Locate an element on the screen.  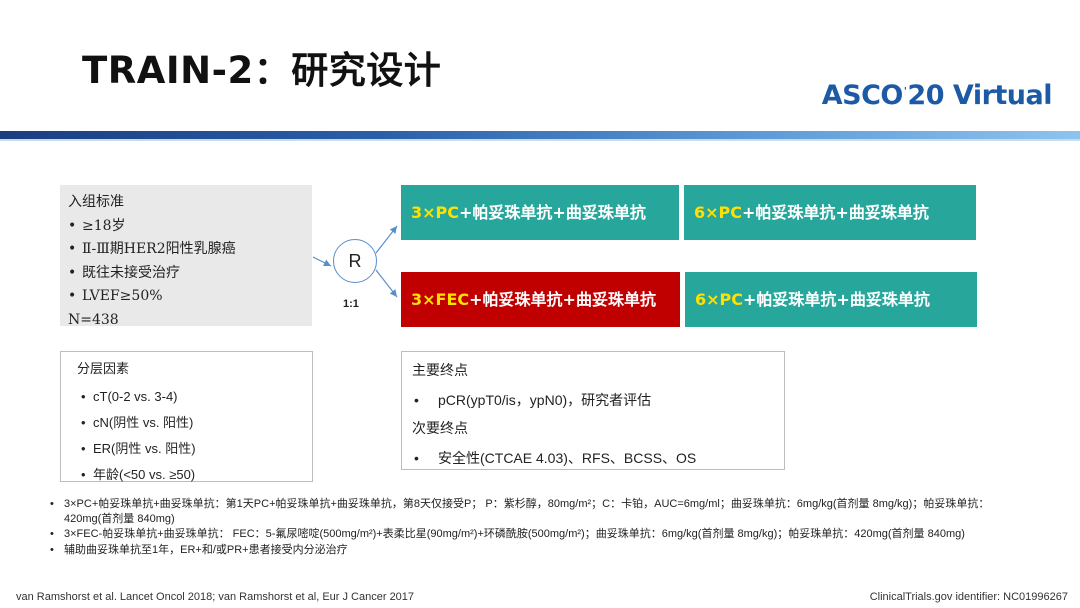
criteria-item: LVEF≥50% is located at coordinates (186, 297).